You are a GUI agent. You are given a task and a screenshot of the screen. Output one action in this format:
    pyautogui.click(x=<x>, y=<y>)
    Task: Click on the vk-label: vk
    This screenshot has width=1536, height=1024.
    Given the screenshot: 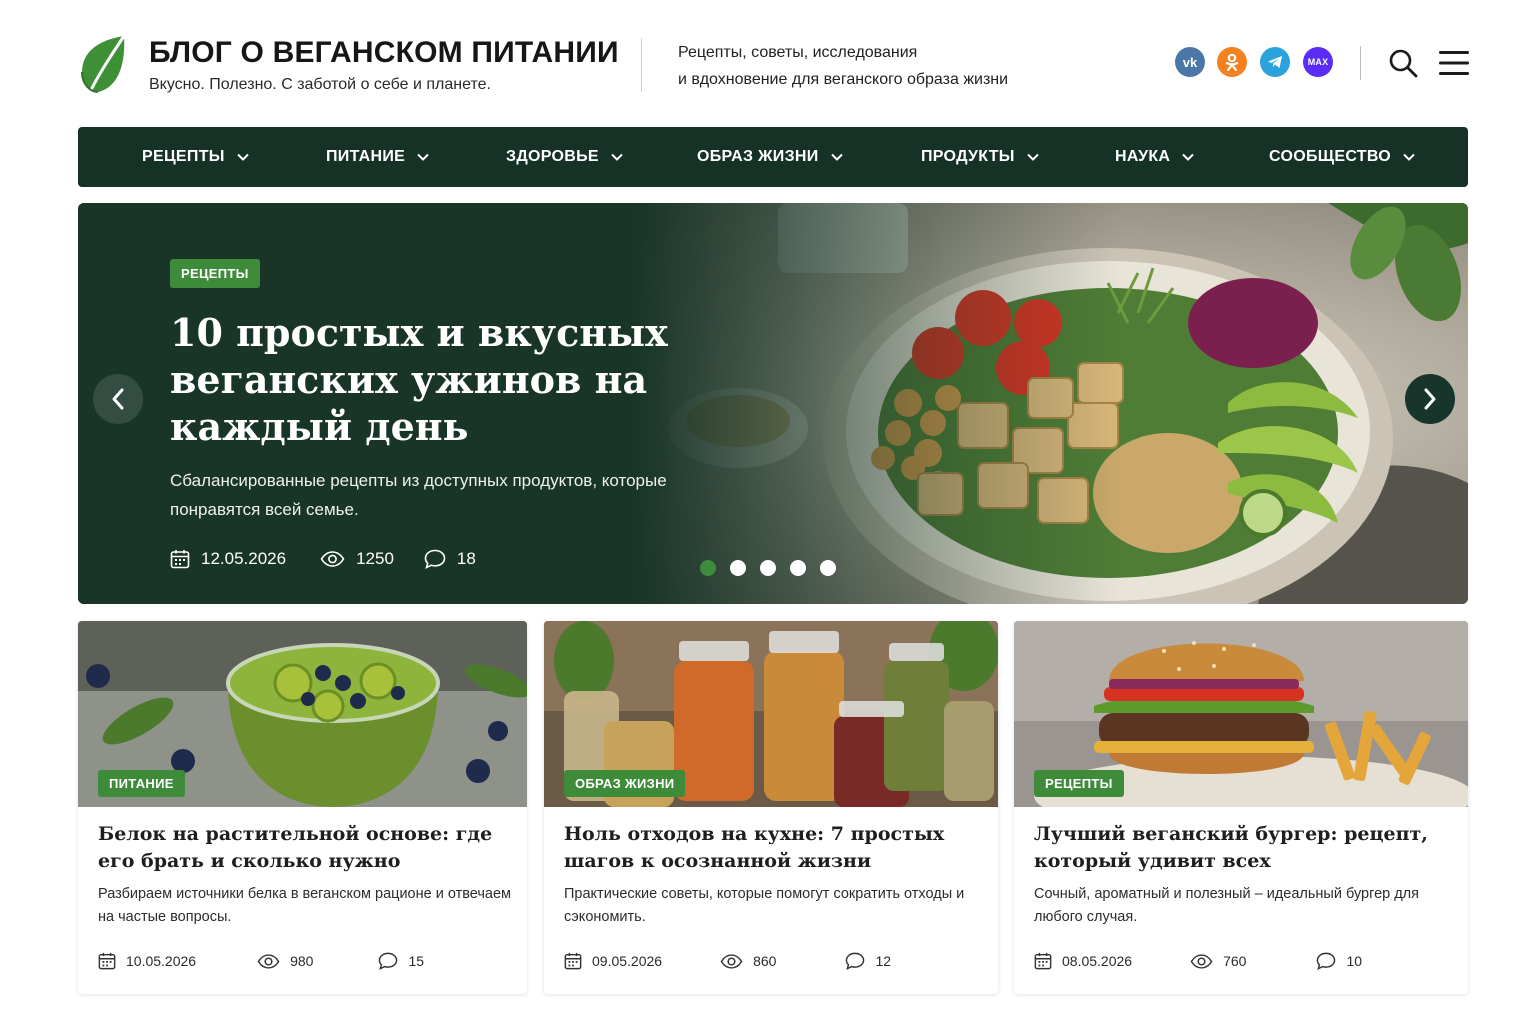 What is the action you would take?
    pyautogui.click(x=1190, y=62)
    